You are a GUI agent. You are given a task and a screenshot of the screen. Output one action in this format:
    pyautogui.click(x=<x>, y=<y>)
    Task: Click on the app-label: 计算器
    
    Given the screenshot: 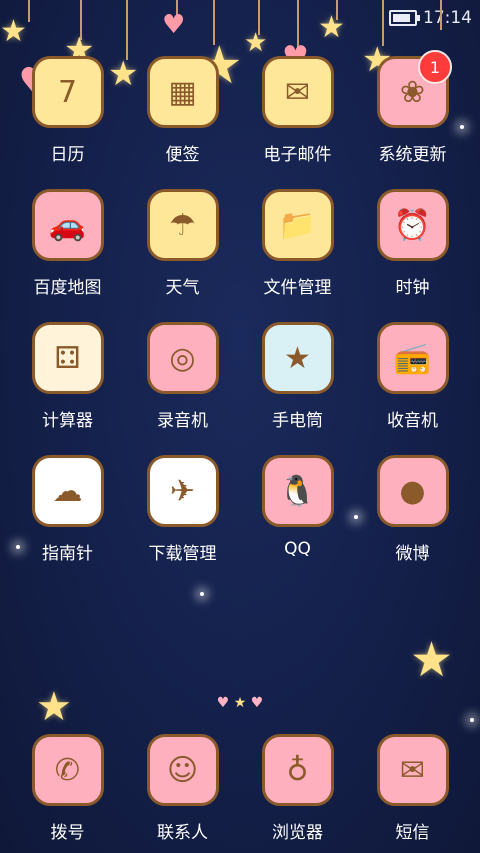 What is the action you would take?
    pyautogui.click(x=67, y=421)
    